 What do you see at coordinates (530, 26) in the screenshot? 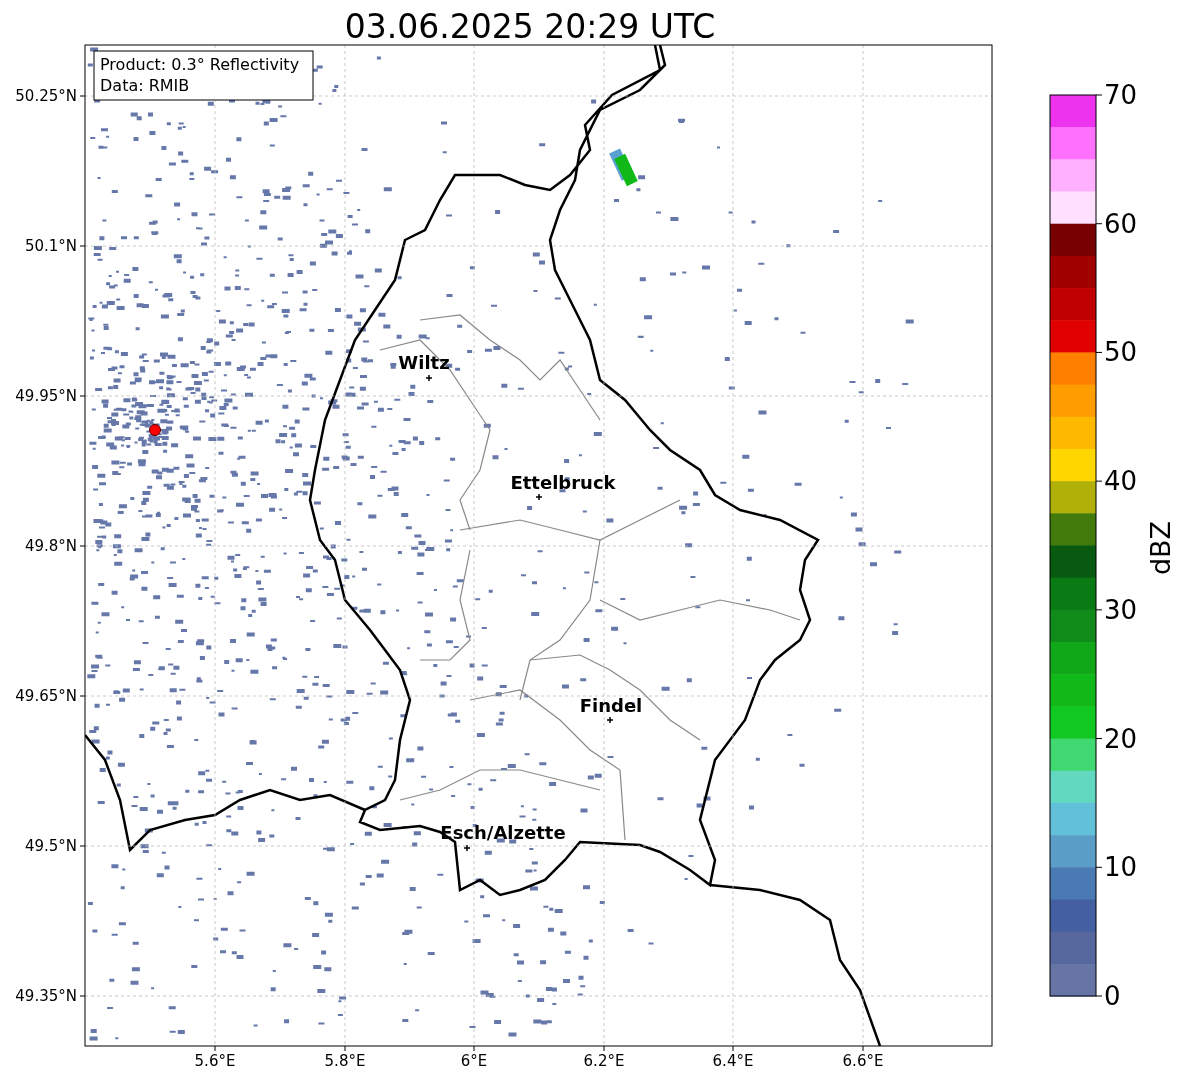
I see `chart-title: 03.06.2025 20:29 UTC` at bounding box center [530, 26].